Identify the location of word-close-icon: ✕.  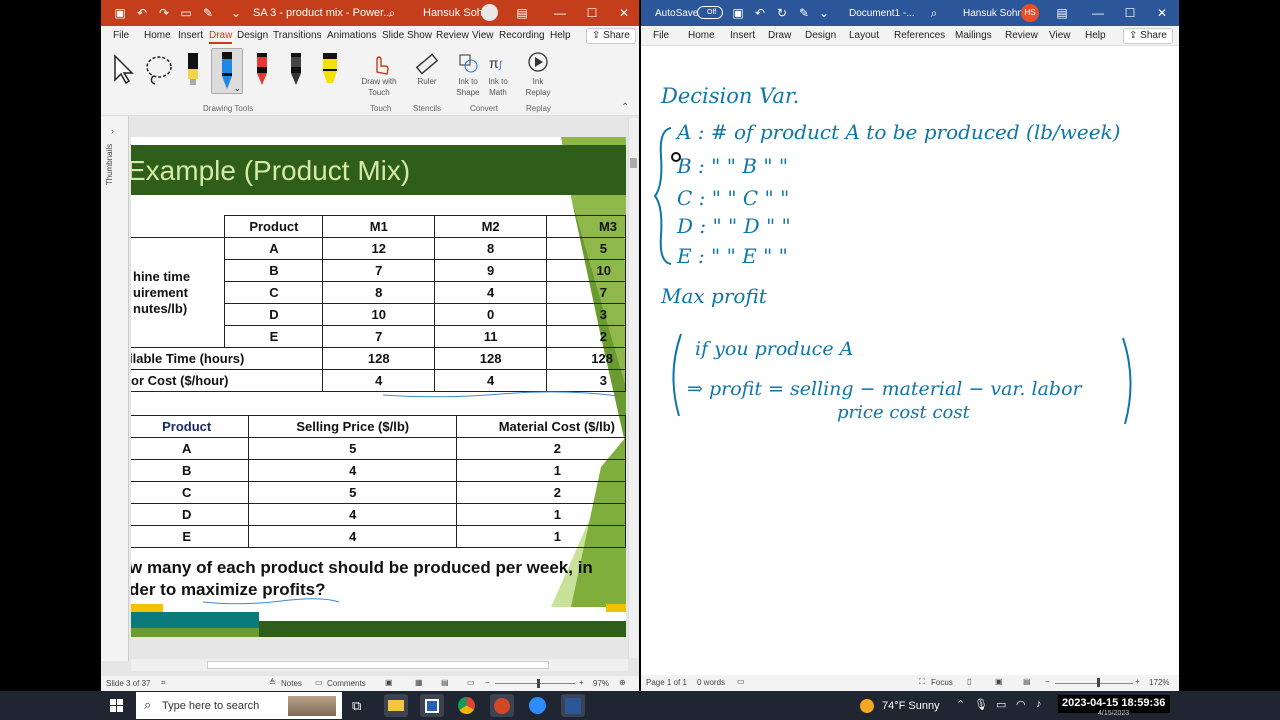
(1162, 13).